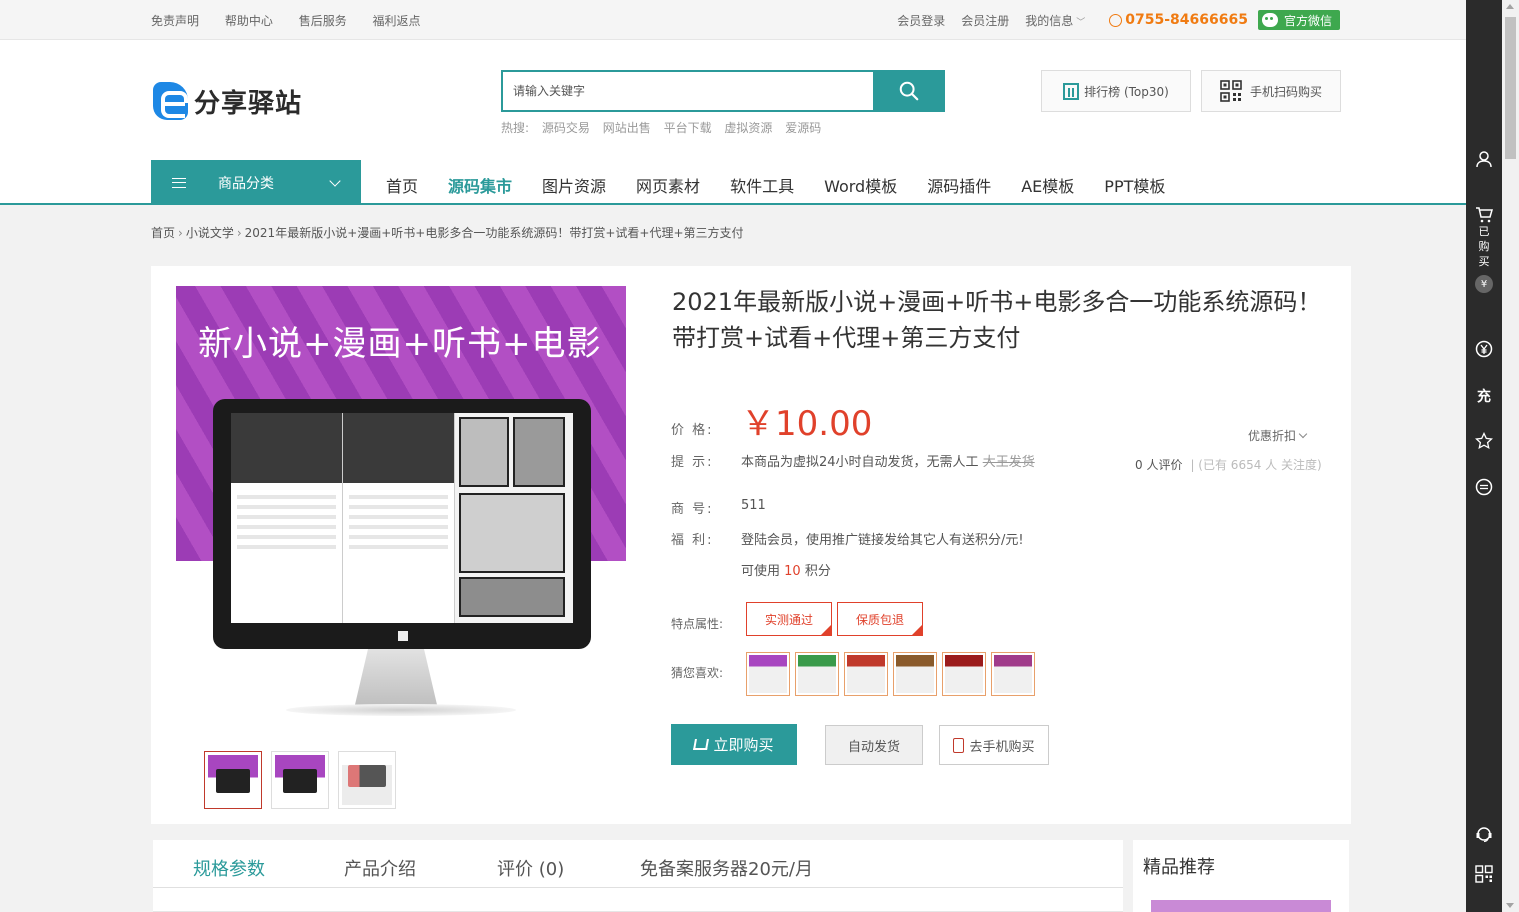 This screenshot has height=912, width=1519. I want to click on after-sales-link: 售后服务, so click(323, 21).